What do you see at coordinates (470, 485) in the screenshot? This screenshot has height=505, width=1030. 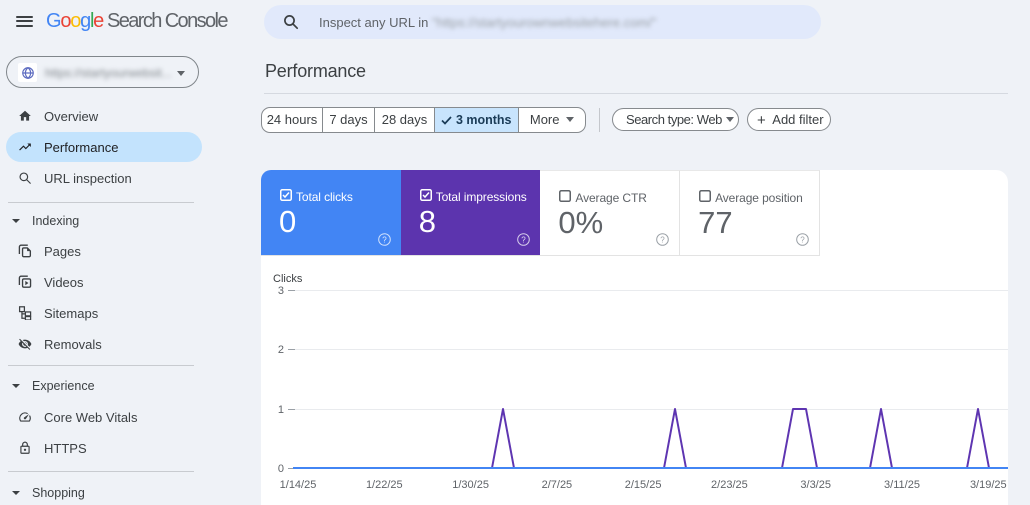 I see `svg-text: 1/30/25` at bounding box center [470, 485].